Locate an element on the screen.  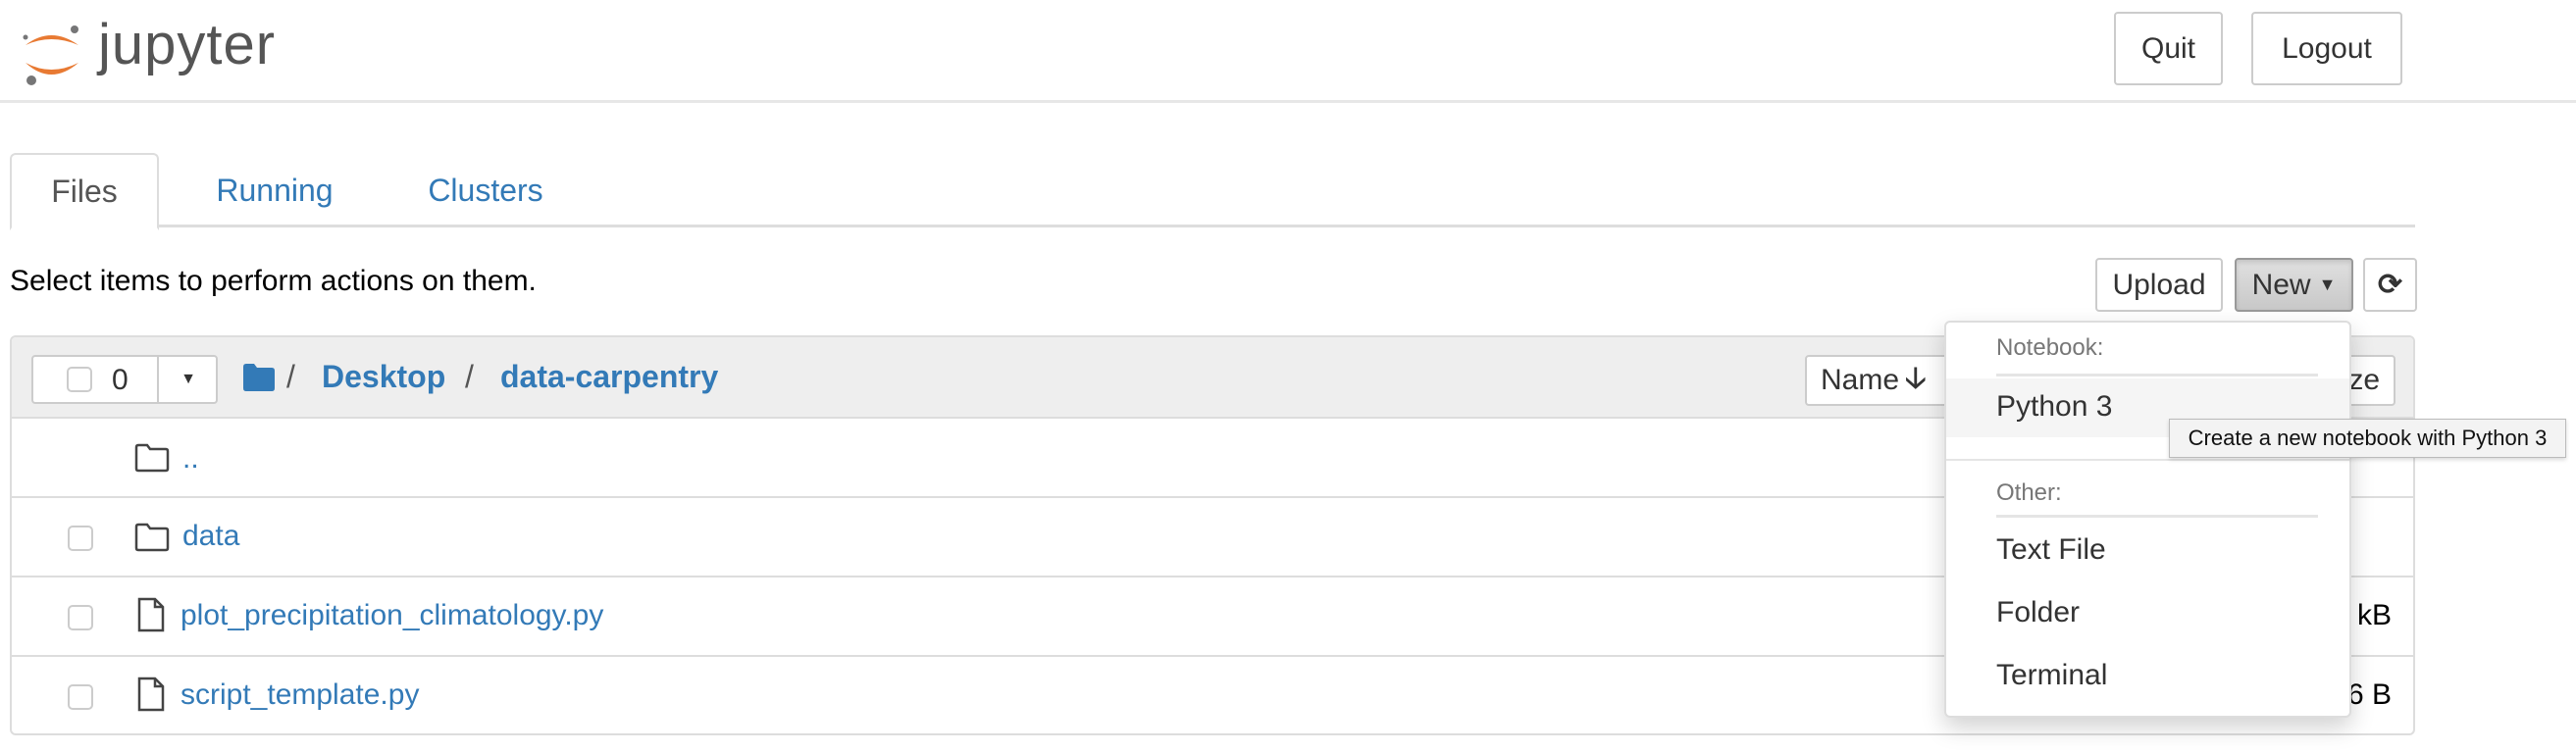
refresh-icon: ⟳ is located at coordinates (2390, 285).